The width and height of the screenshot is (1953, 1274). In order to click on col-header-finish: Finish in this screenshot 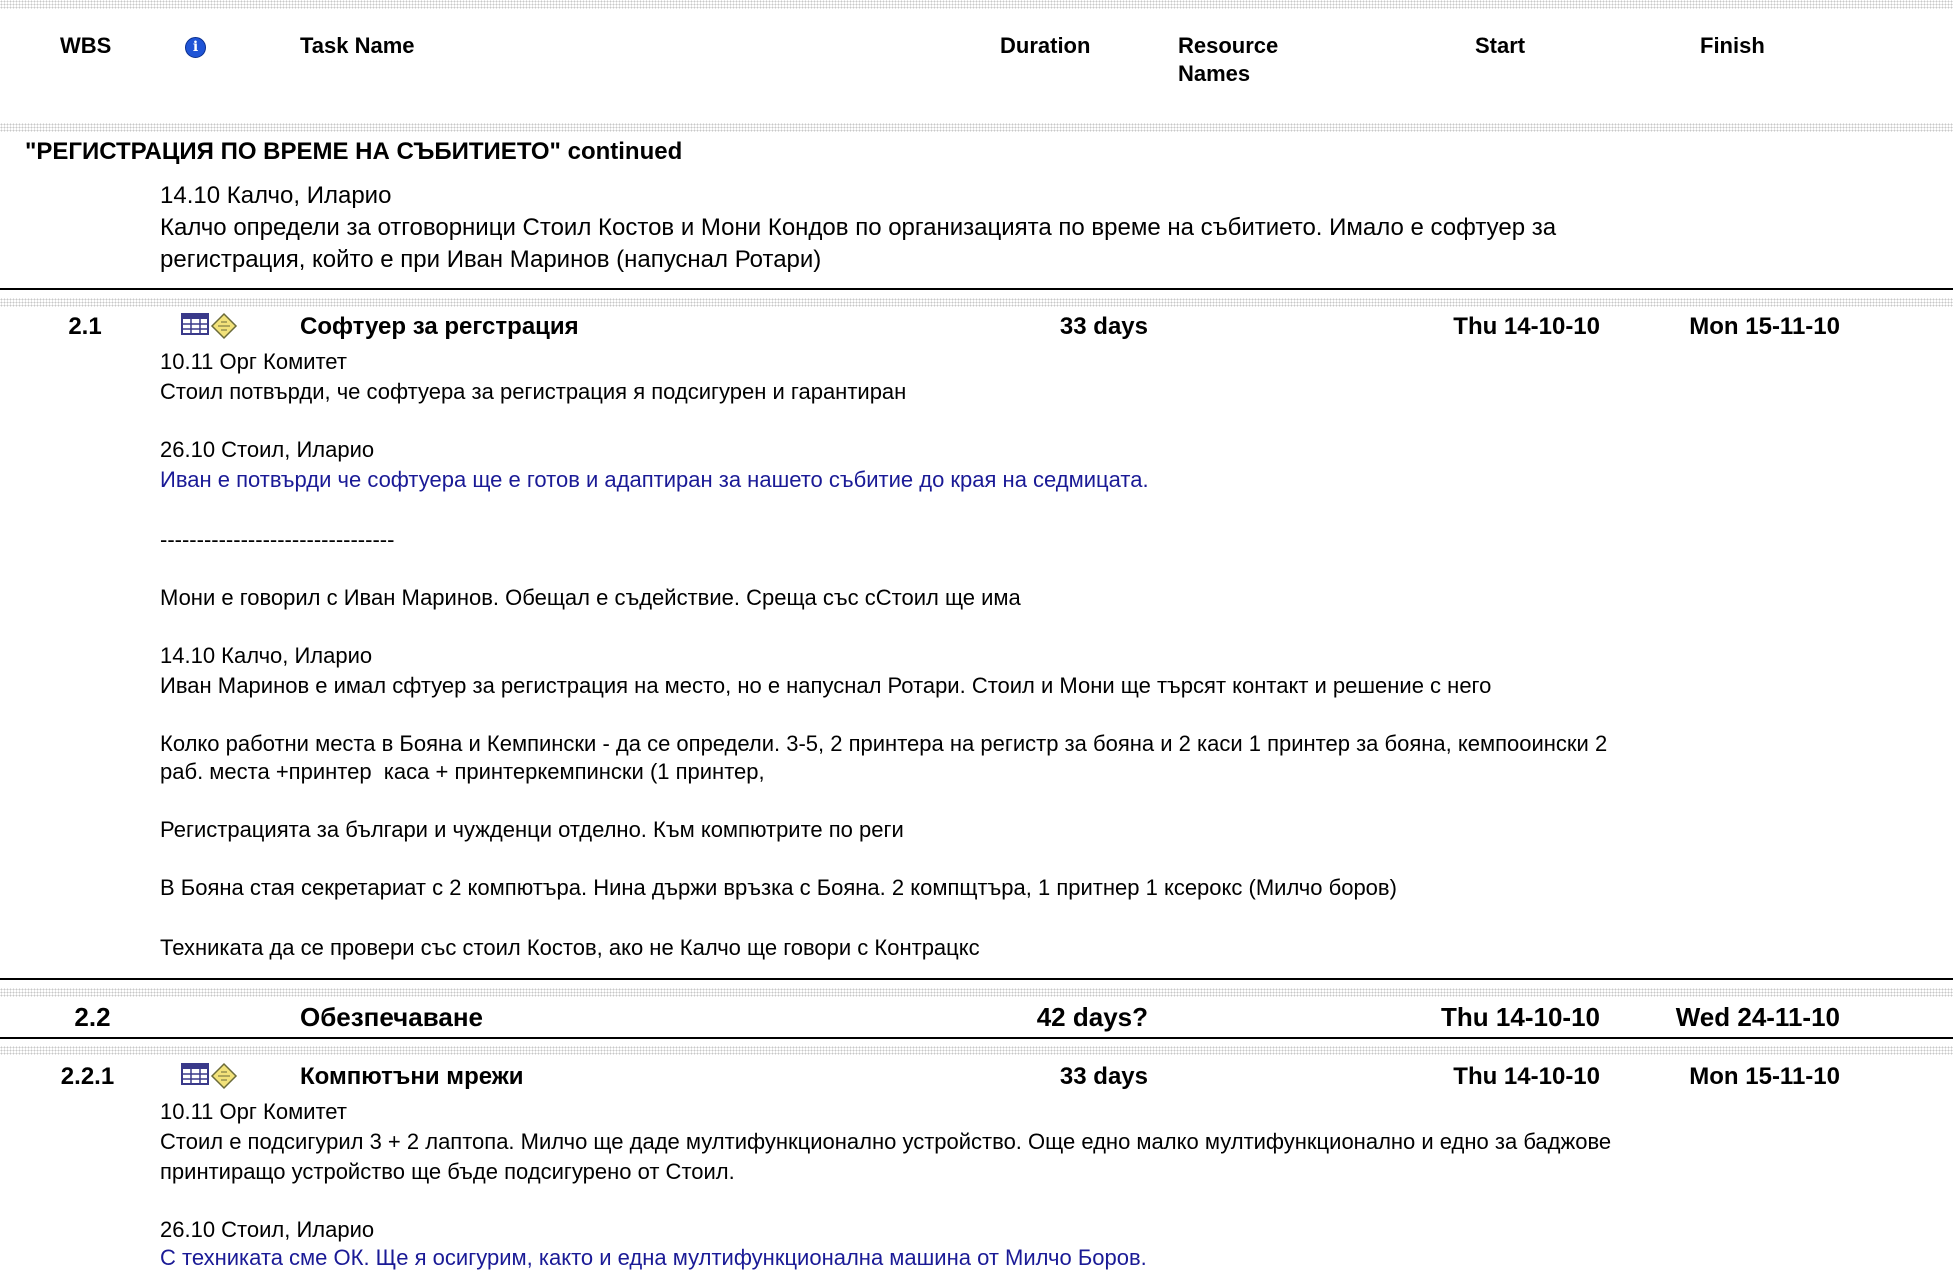, I will do `click(1732, 45)`.